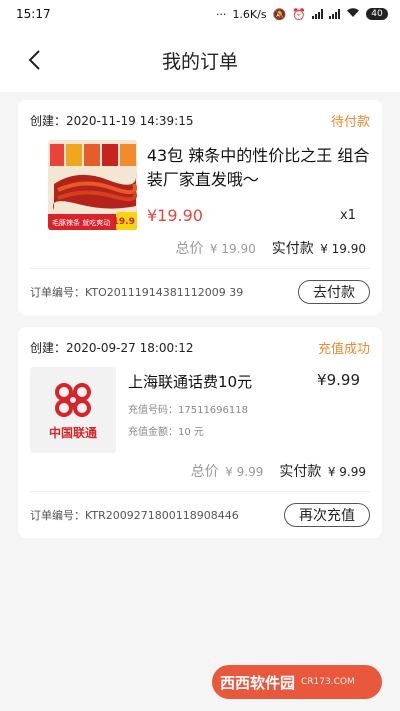 This screenshot has height=711, width=400. Describe the element at coordinates (166, 432) in the screenshot. I see `recharge-amount: 充值金额：10 元` at that location.